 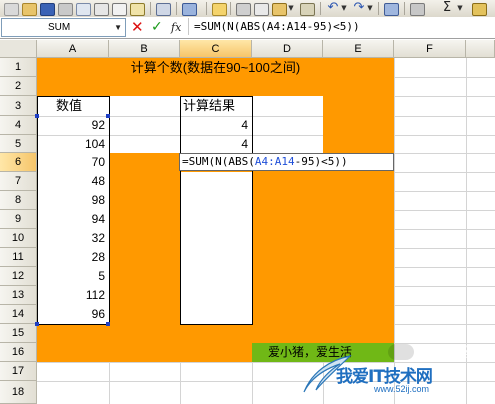 What do you see at coordinates (71, 295) in the screenshot?
I see `value-cell: 112` at bounding box center [71, 295].